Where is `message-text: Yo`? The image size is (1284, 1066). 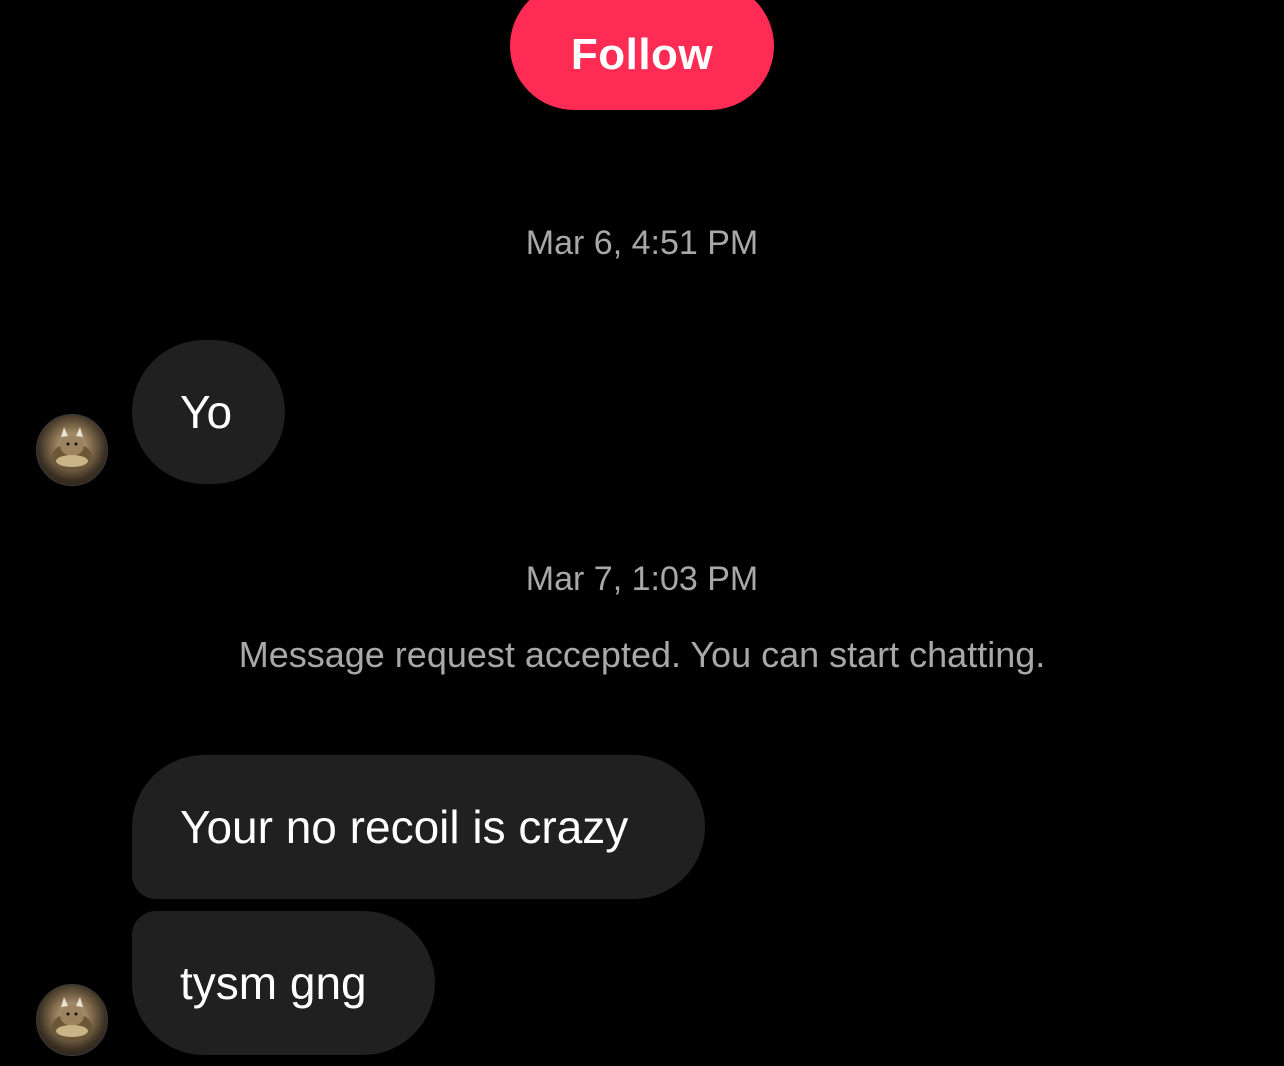 message-text: Yo is located at coordinates (206, 412).